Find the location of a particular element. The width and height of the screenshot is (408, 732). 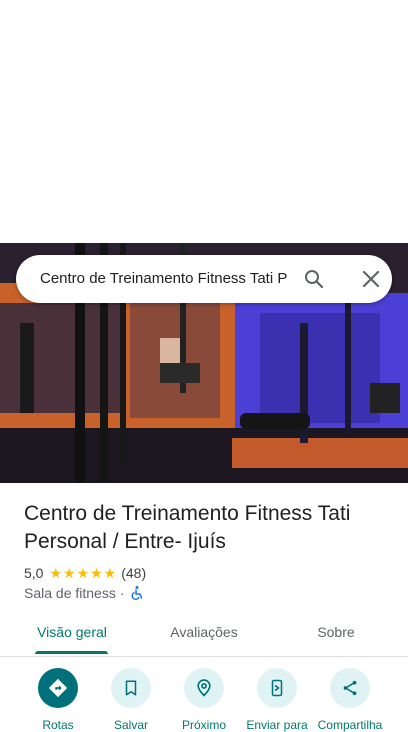

rating-row: 5,0 ★★★★★ (48) is located at coordinates (85, 573).